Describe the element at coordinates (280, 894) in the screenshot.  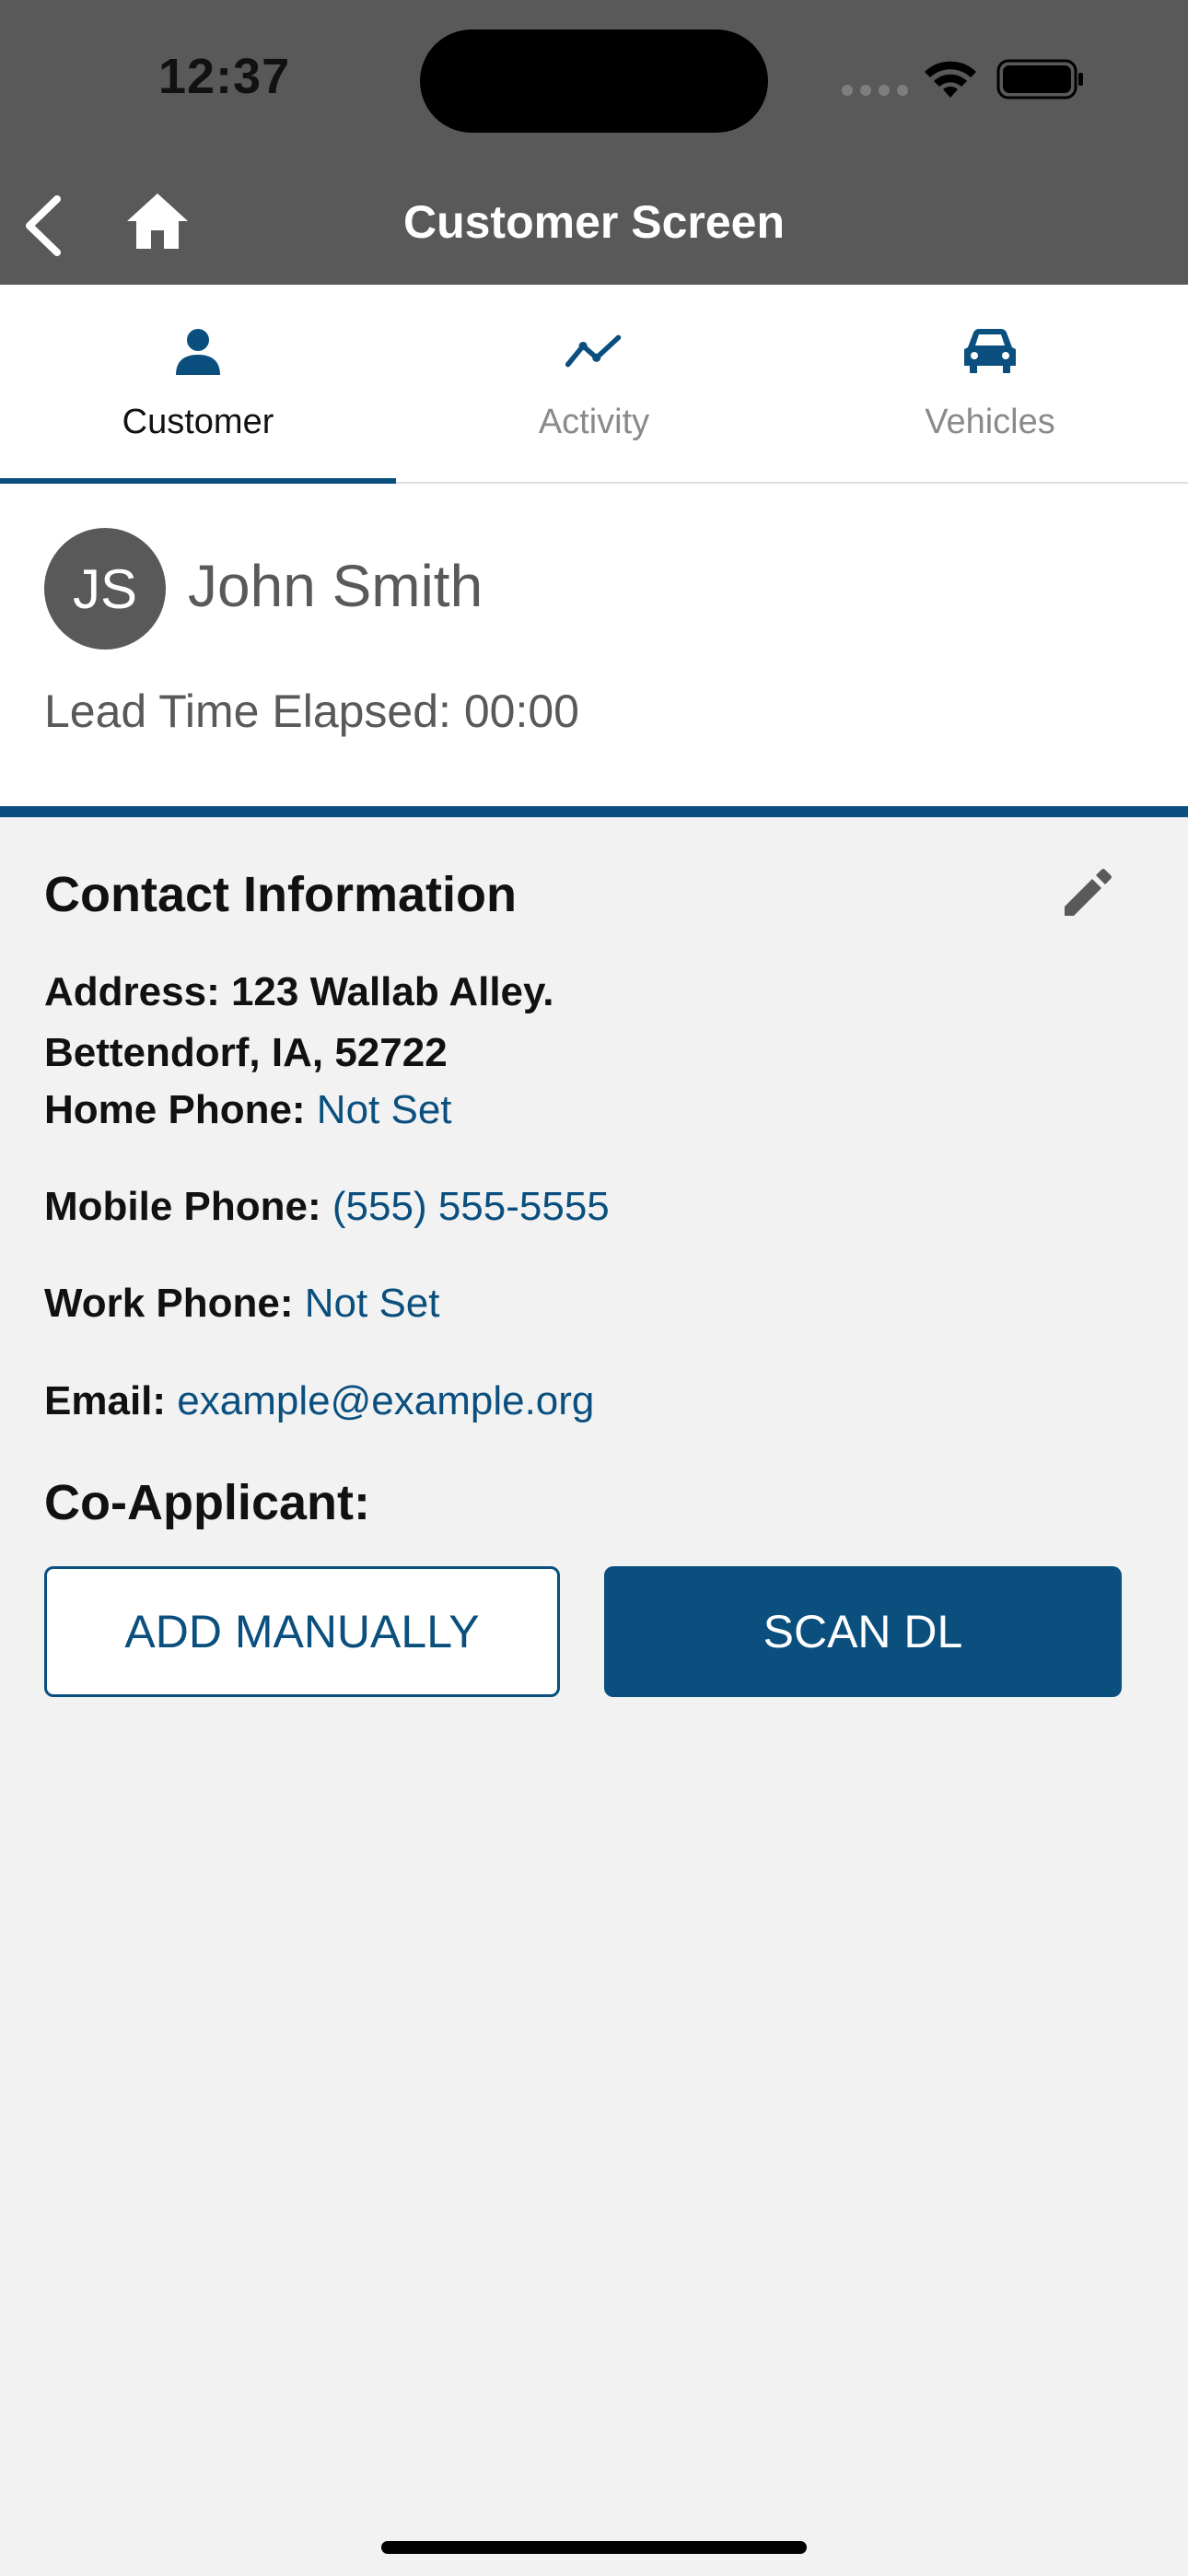
I see `contact-information-heading: Contact Information` at that location.